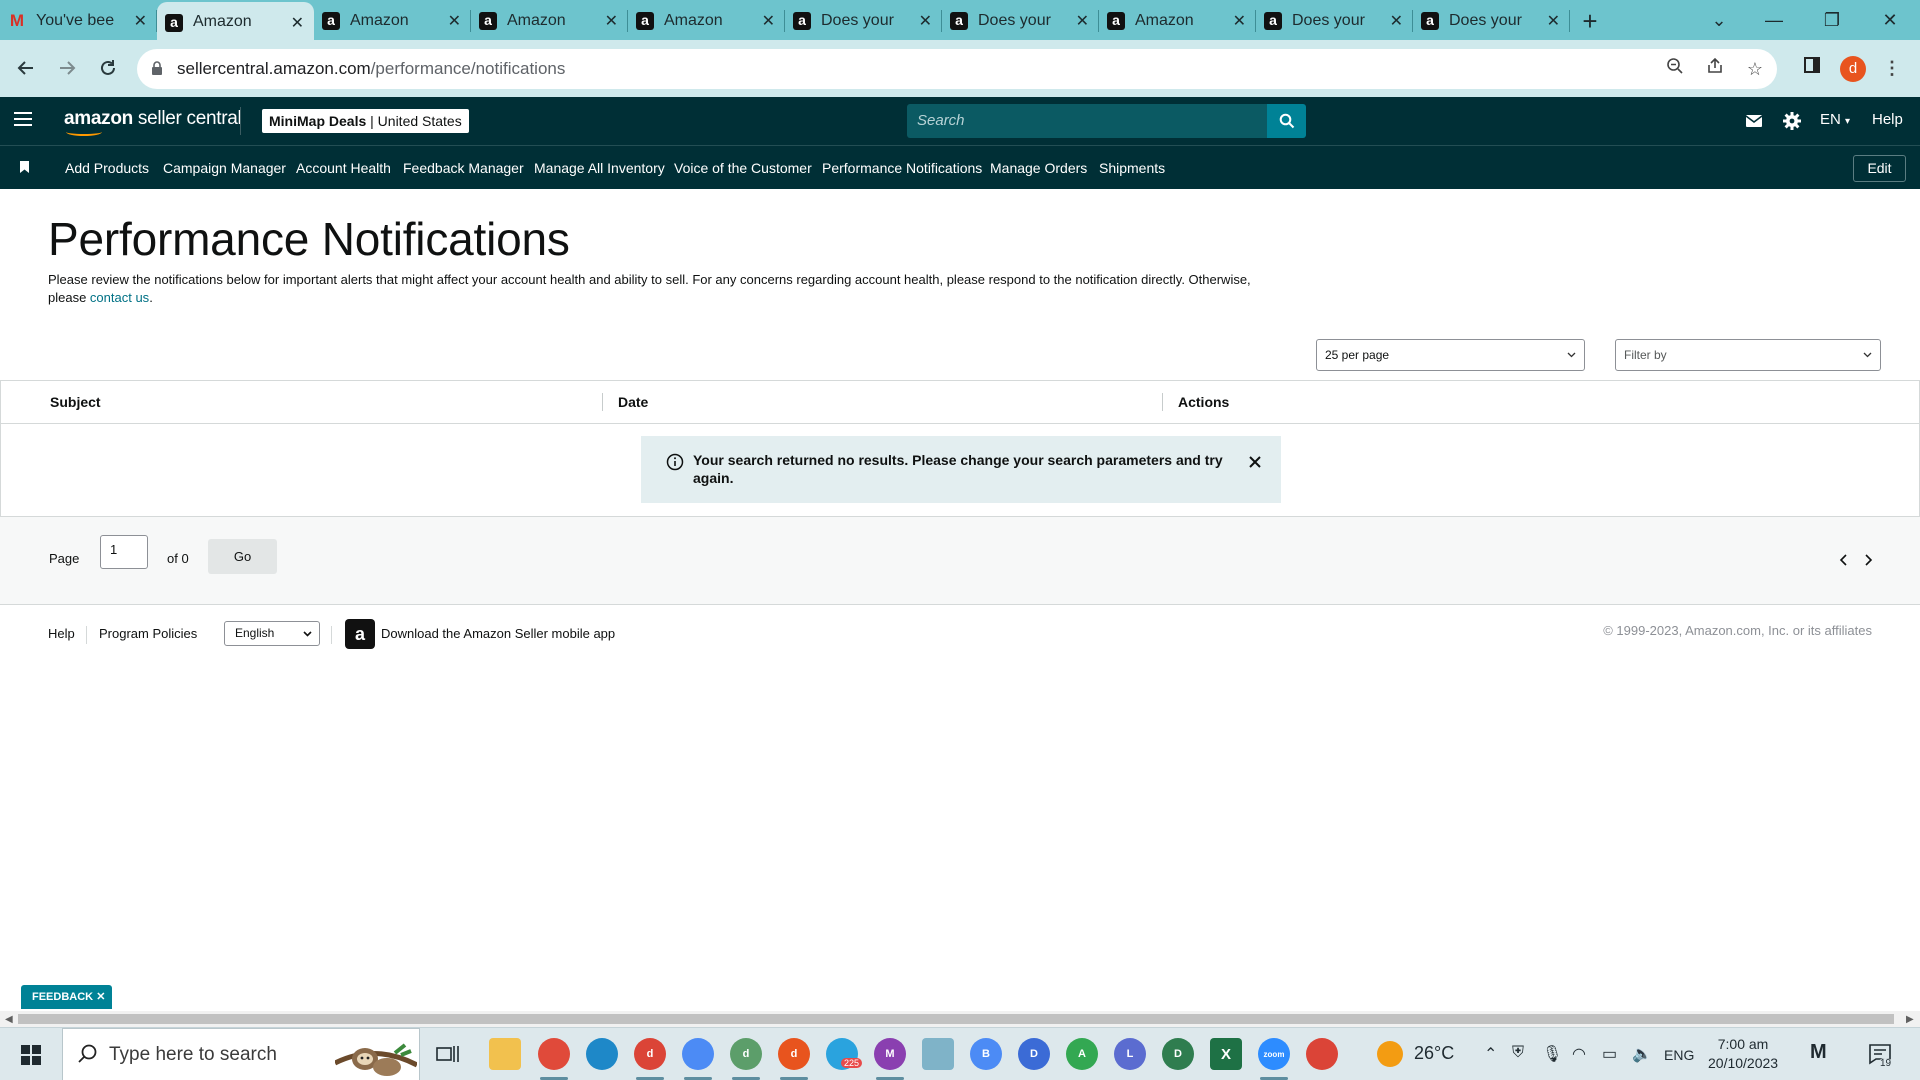  I want to click on chrome-profile-icon, so click(698, 1054).